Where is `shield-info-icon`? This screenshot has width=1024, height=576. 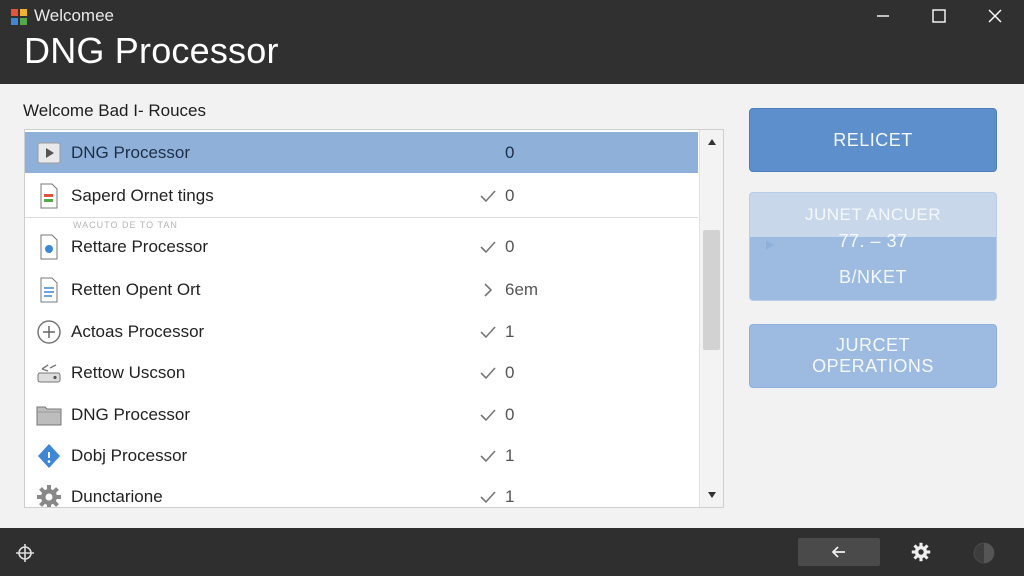 shield-info-icon is located at coordinates (49, 456).